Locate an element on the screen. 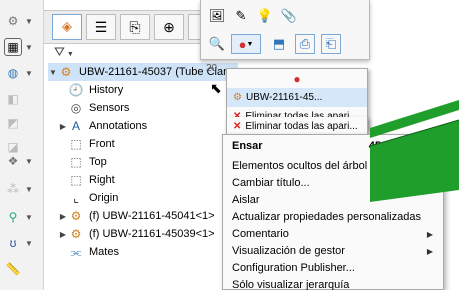 Image resolution: width=459 pixels, height=290 pixels. filter-icon: ⛛ ▼ is located at coordinates (64, 52).